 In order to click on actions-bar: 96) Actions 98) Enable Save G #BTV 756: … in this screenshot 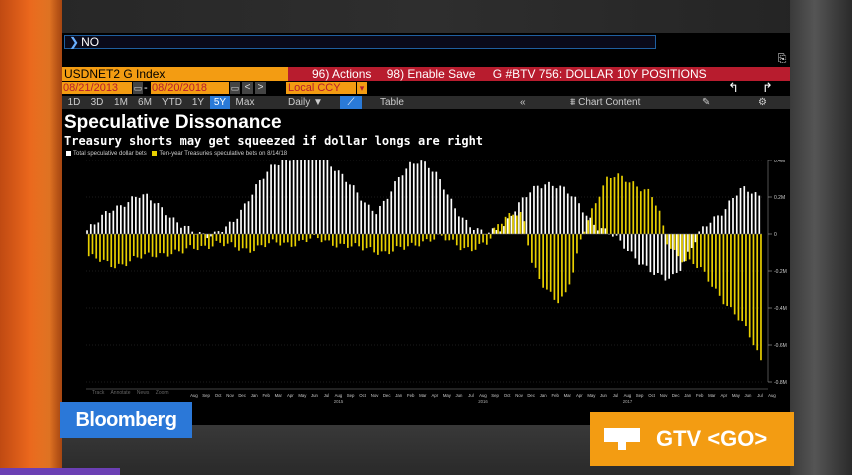, I will do `click(539, 74)`.